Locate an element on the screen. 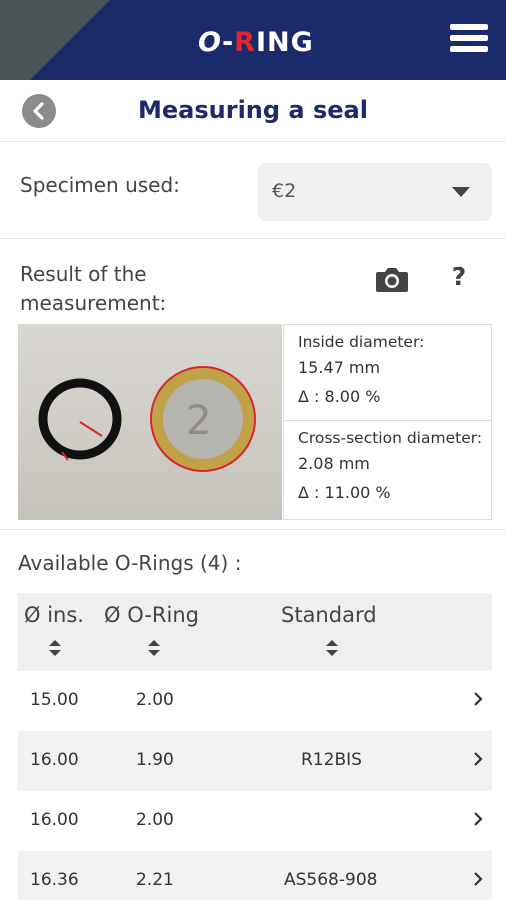  inside-diameter-delta: Δ : 8.00 % is located at coordinates (339, 396).